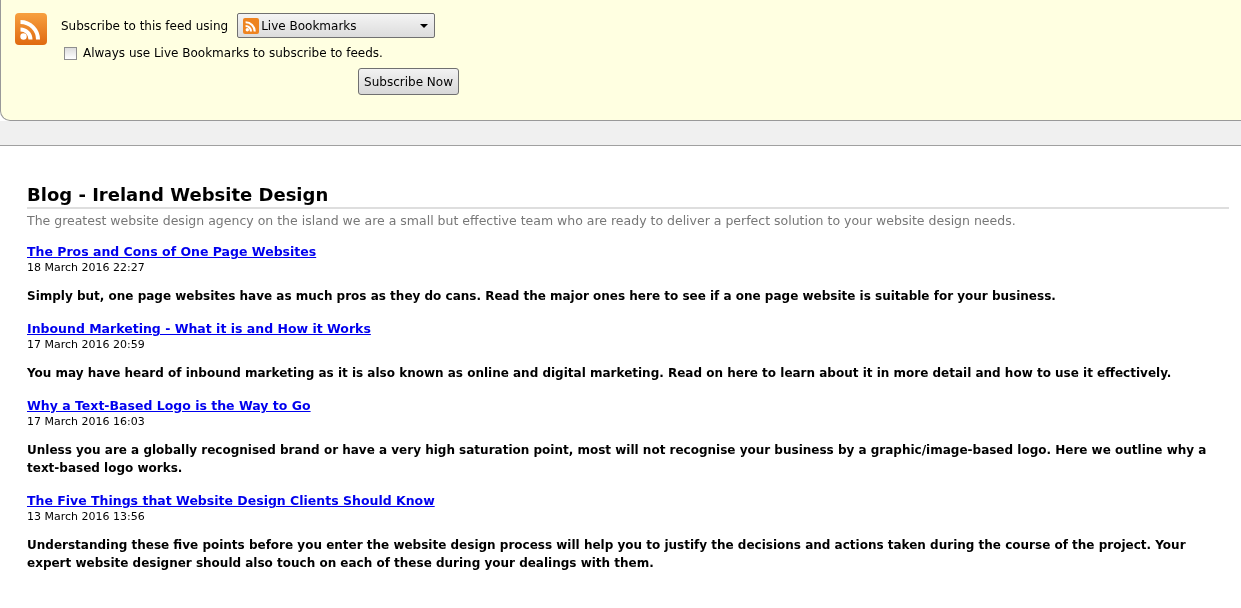  I want to click on blog-title: Blog - Ireland Website Design, so click(628, 196).